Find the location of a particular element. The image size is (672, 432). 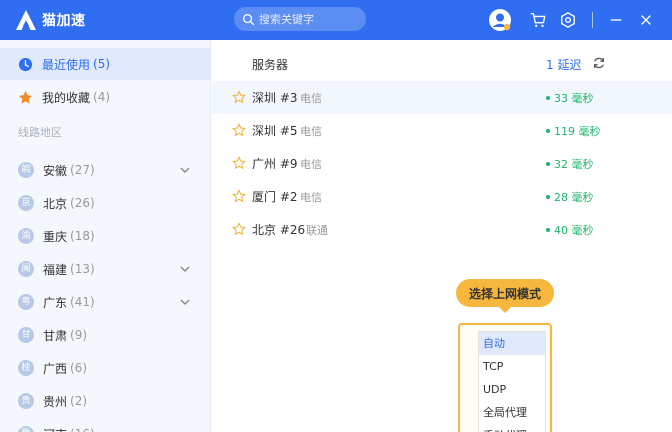

sidebar-item-count: (16) is located at coordinates (82, 429).